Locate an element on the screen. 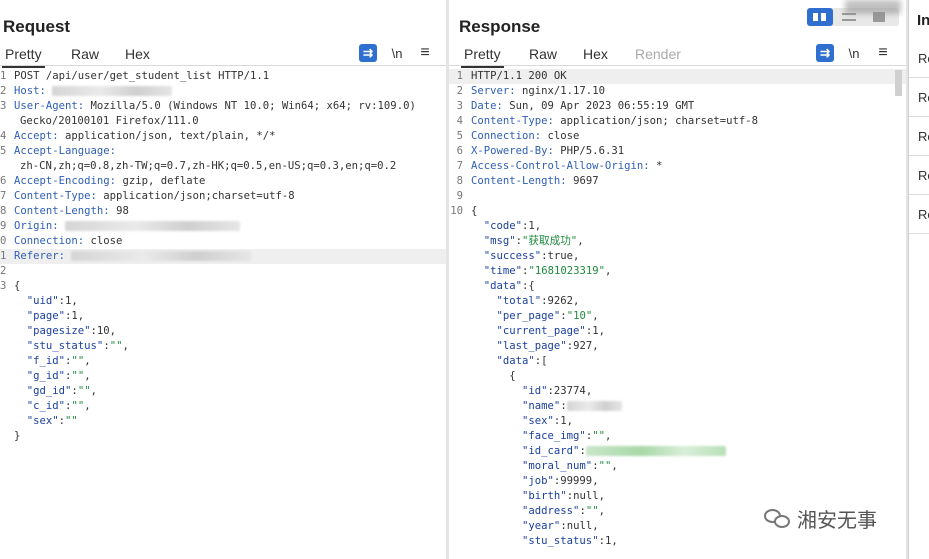 Image resolution: width=929 pixels, height=559 pixels. split-horizontal-icon is located at coordinates (820, 17).